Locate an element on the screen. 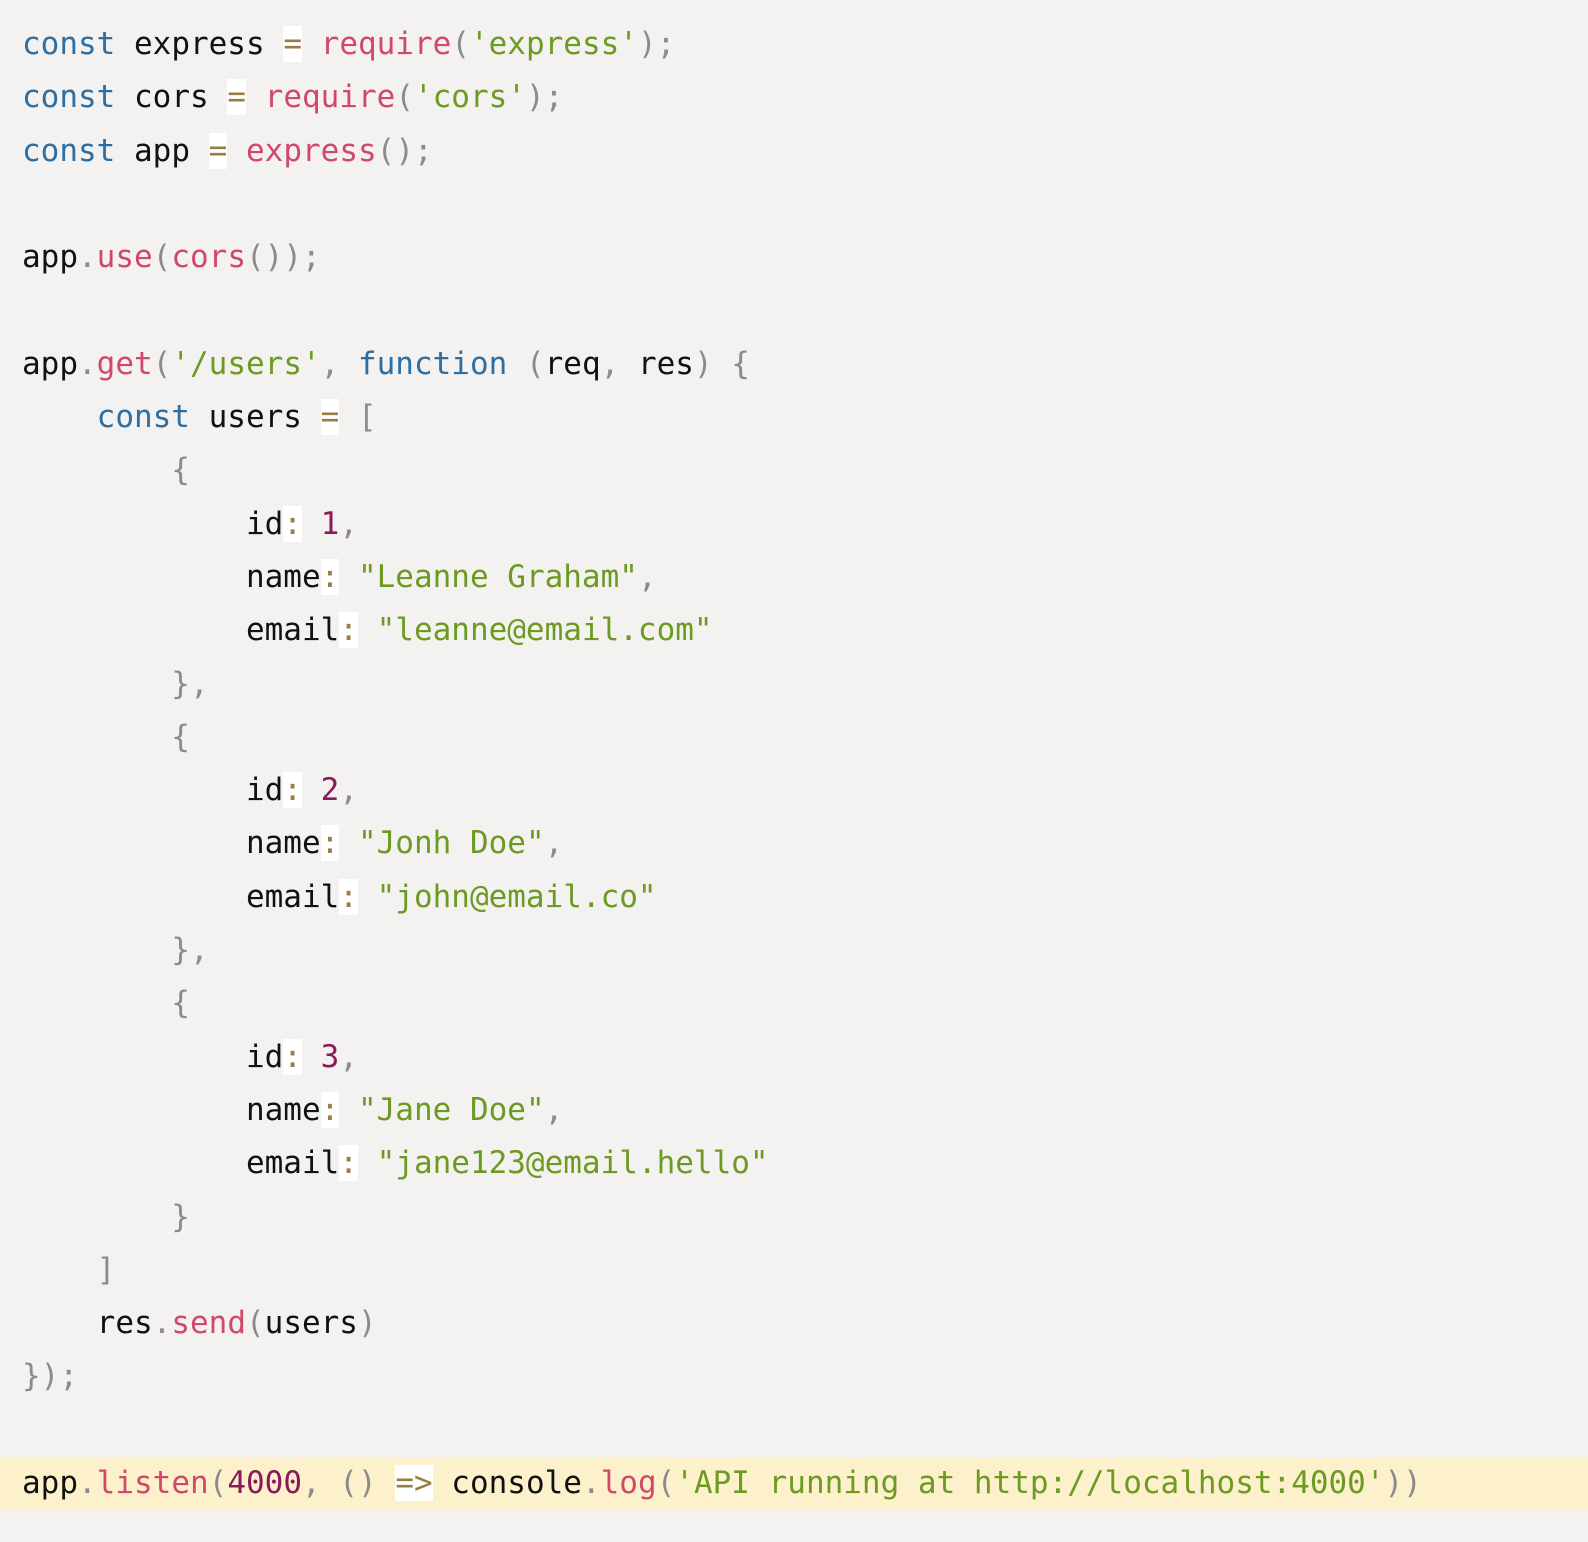  code-line: const app = express(); is located at coordinates (794, 151).